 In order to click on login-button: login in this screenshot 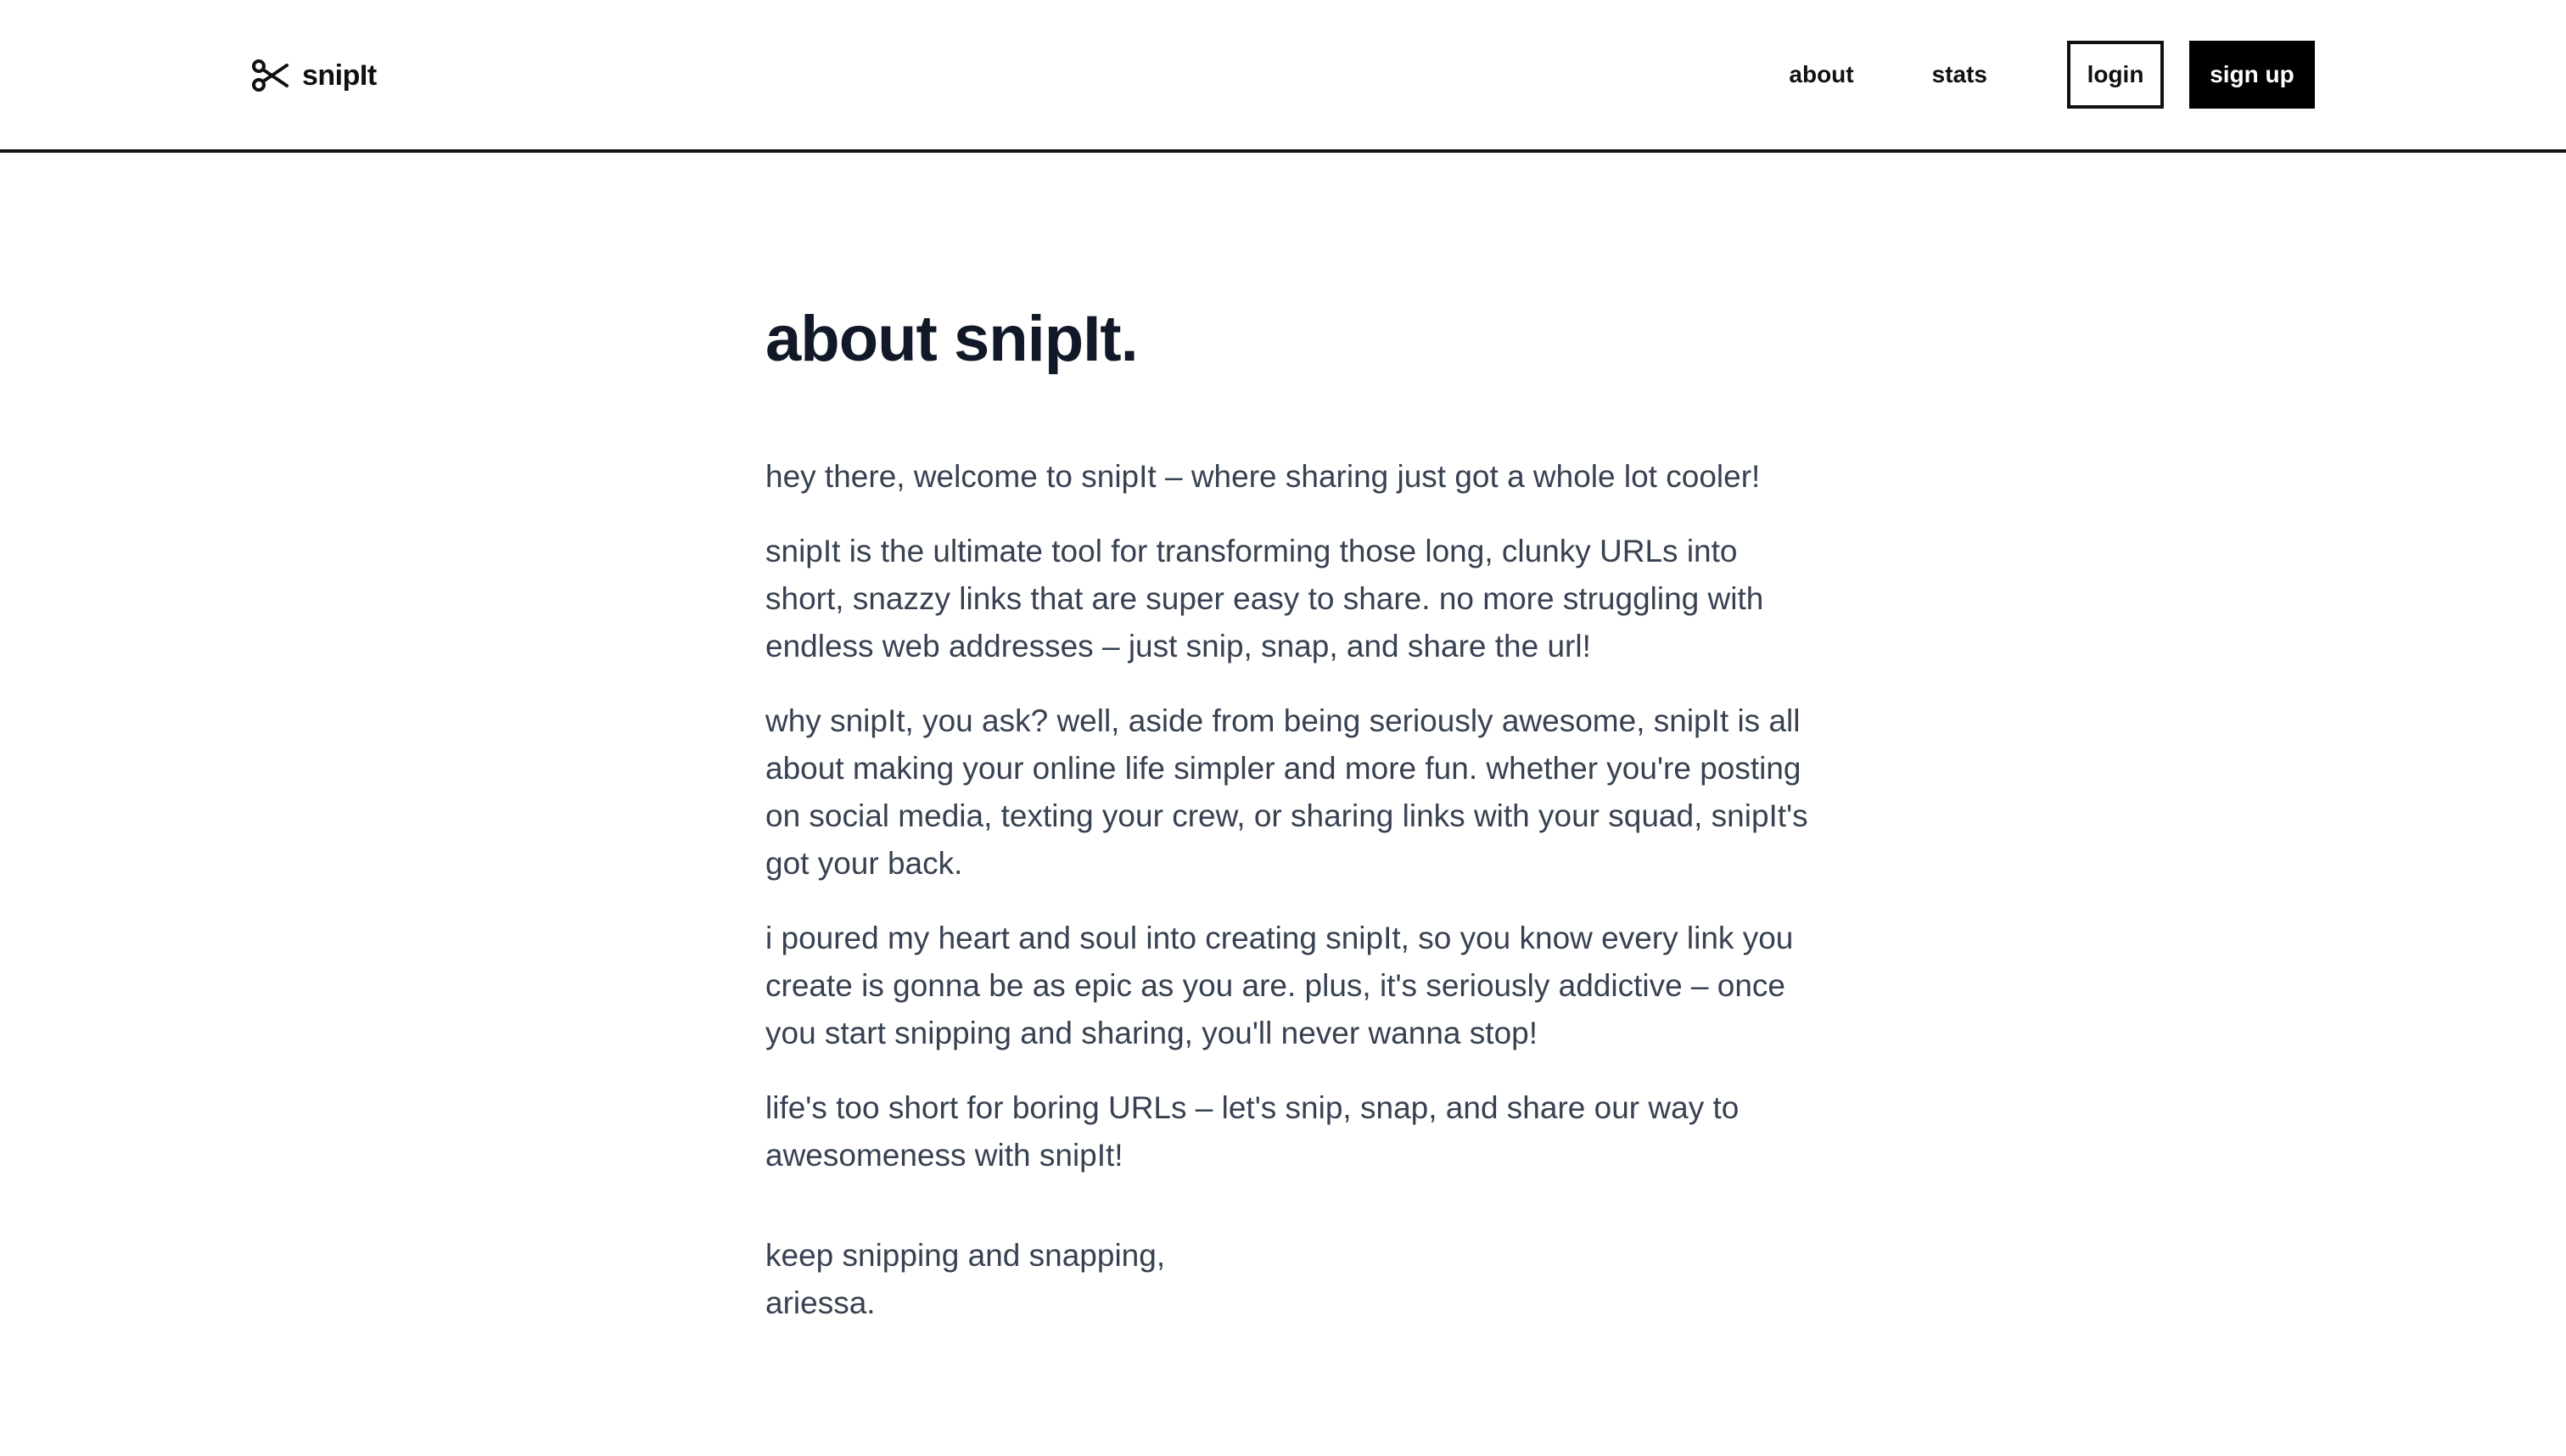, I will do `click(2115, 75)`.